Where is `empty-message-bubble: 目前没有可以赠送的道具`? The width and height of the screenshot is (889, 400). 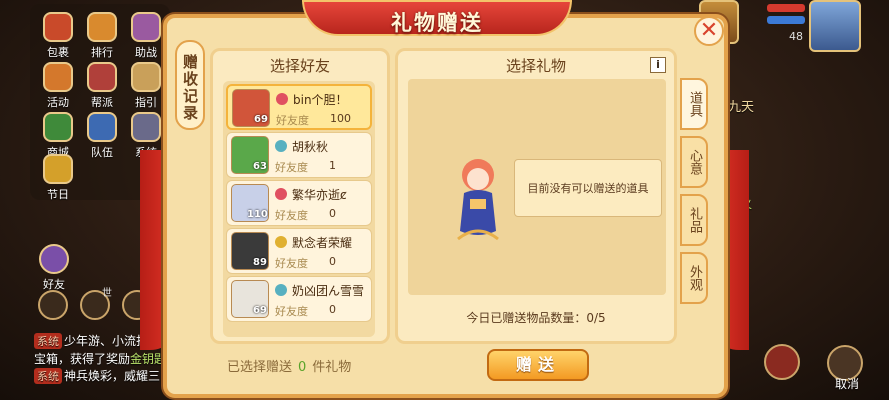
empty-message-bubble: 目前没有可以赠送的道具 is located at coordinates (588, 188).